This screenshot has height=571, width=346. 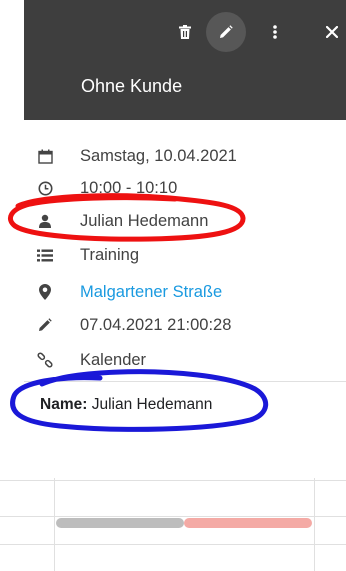 I want to click on list-icon, so click(x=45, y=255).